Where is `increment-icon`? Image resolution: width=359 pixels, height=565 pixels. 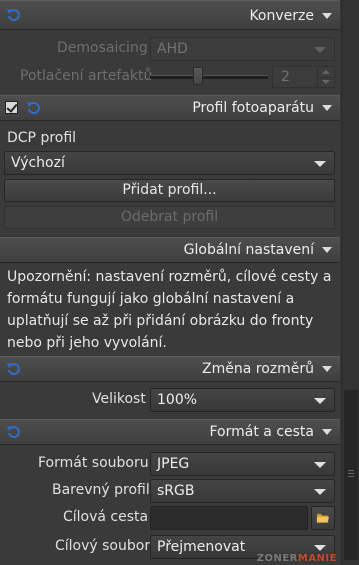 increment-icon is located at coordinates (325, 72).